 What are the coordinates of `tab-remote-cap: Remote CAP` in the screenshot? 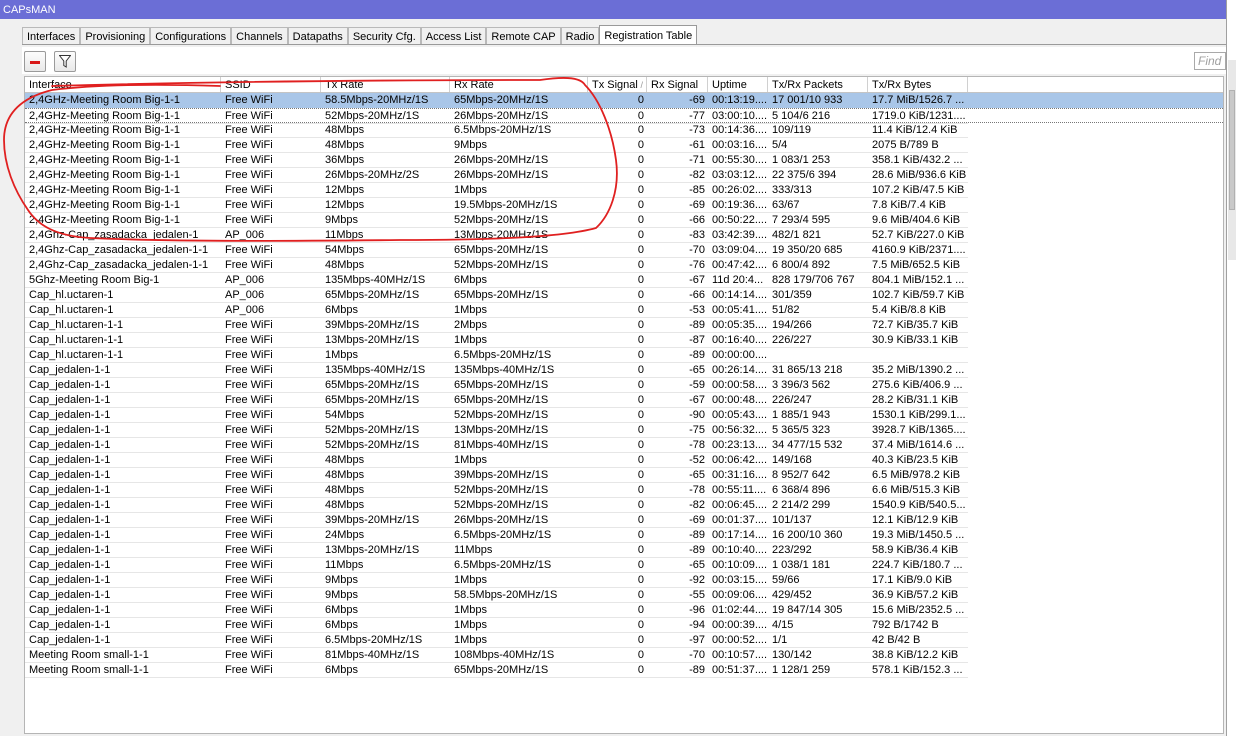 It's located at (523, 36).